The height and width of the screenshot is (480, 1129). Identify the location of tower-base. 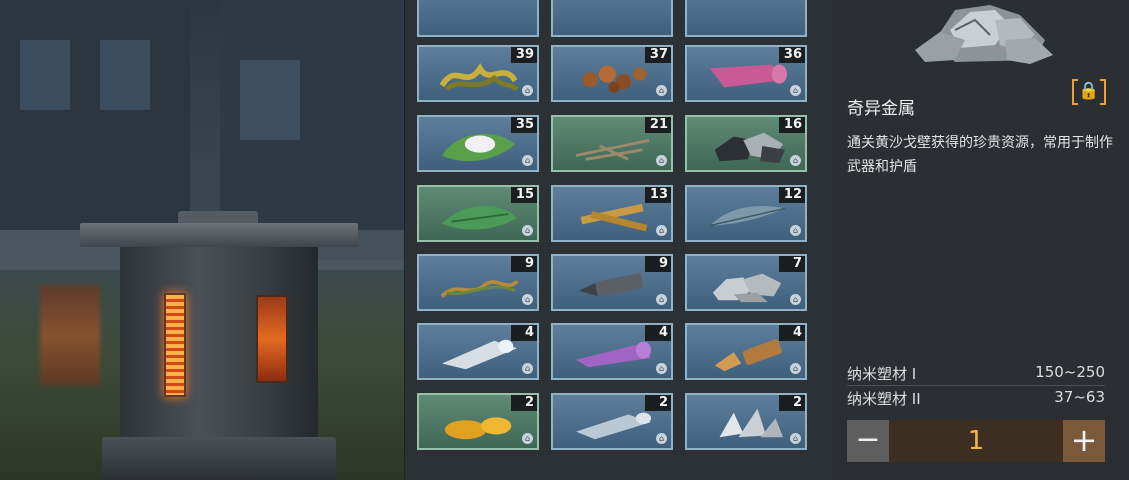
(219, 458).